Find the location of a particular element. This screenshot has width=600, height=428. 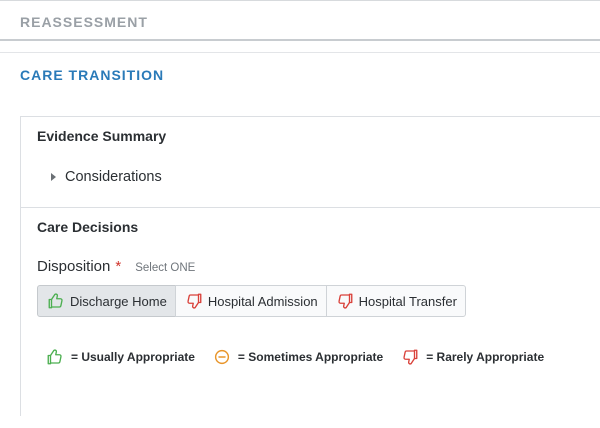

disposition-label: Disposition is located at coordinates (74, 266).